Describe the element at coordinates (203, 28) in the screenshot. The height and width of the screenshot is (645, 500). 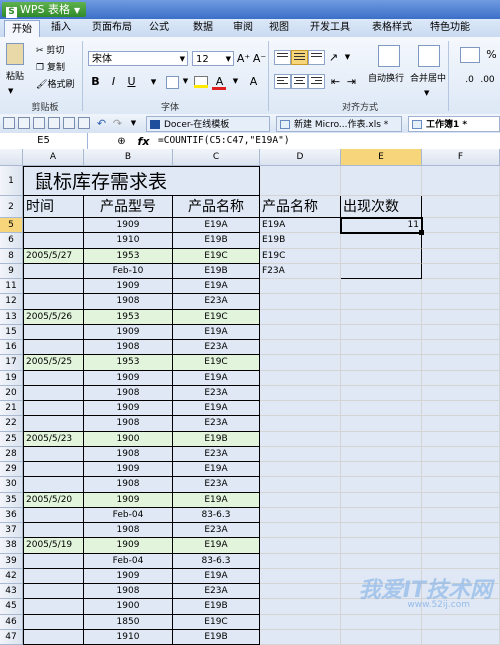
I see `tab-data: 数据` at that location.